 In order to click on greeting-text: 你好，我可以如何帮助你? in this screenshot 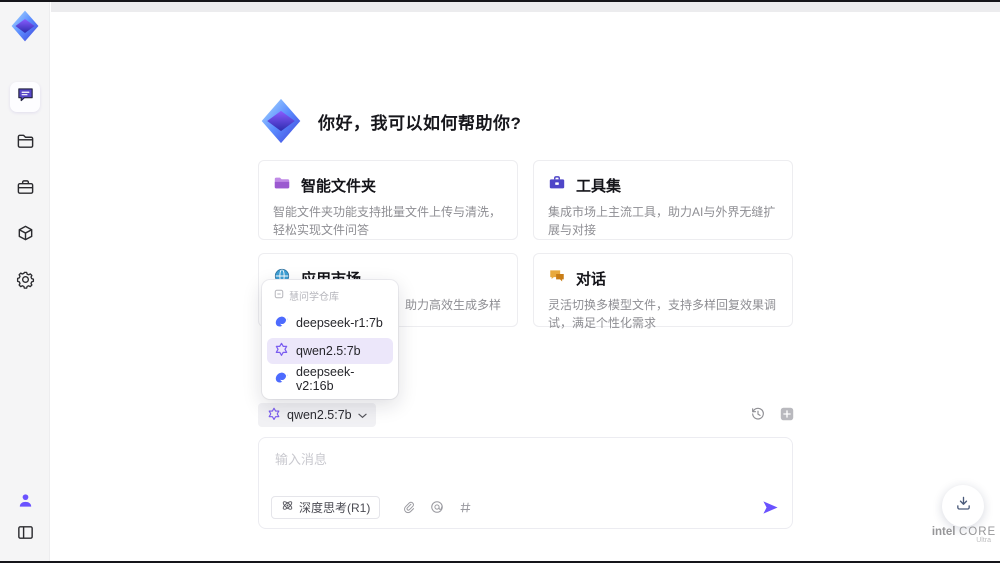, I will do `click(420, 123)`.